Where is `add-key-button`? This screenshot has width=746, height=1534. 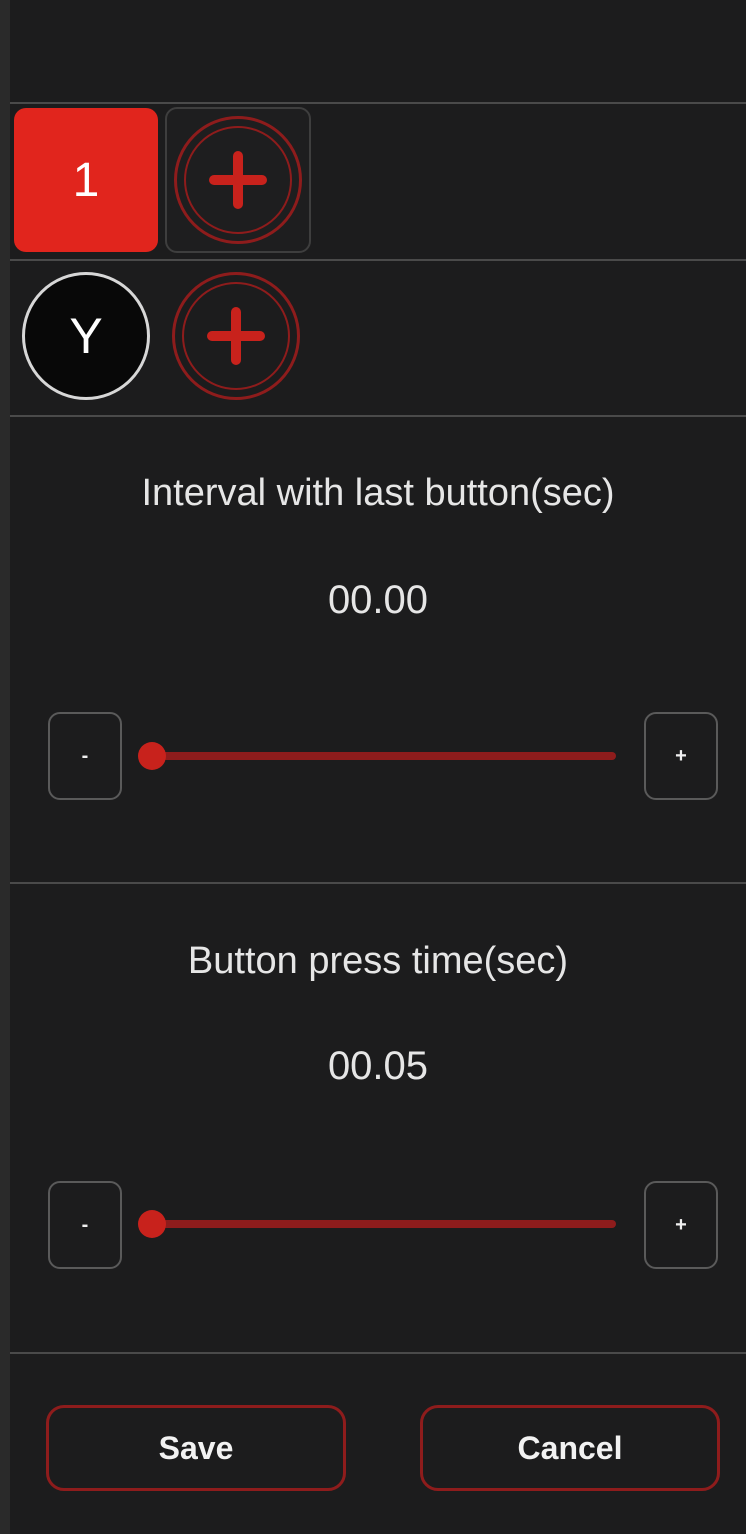 add-key-button is located at coordinates (236, 336).